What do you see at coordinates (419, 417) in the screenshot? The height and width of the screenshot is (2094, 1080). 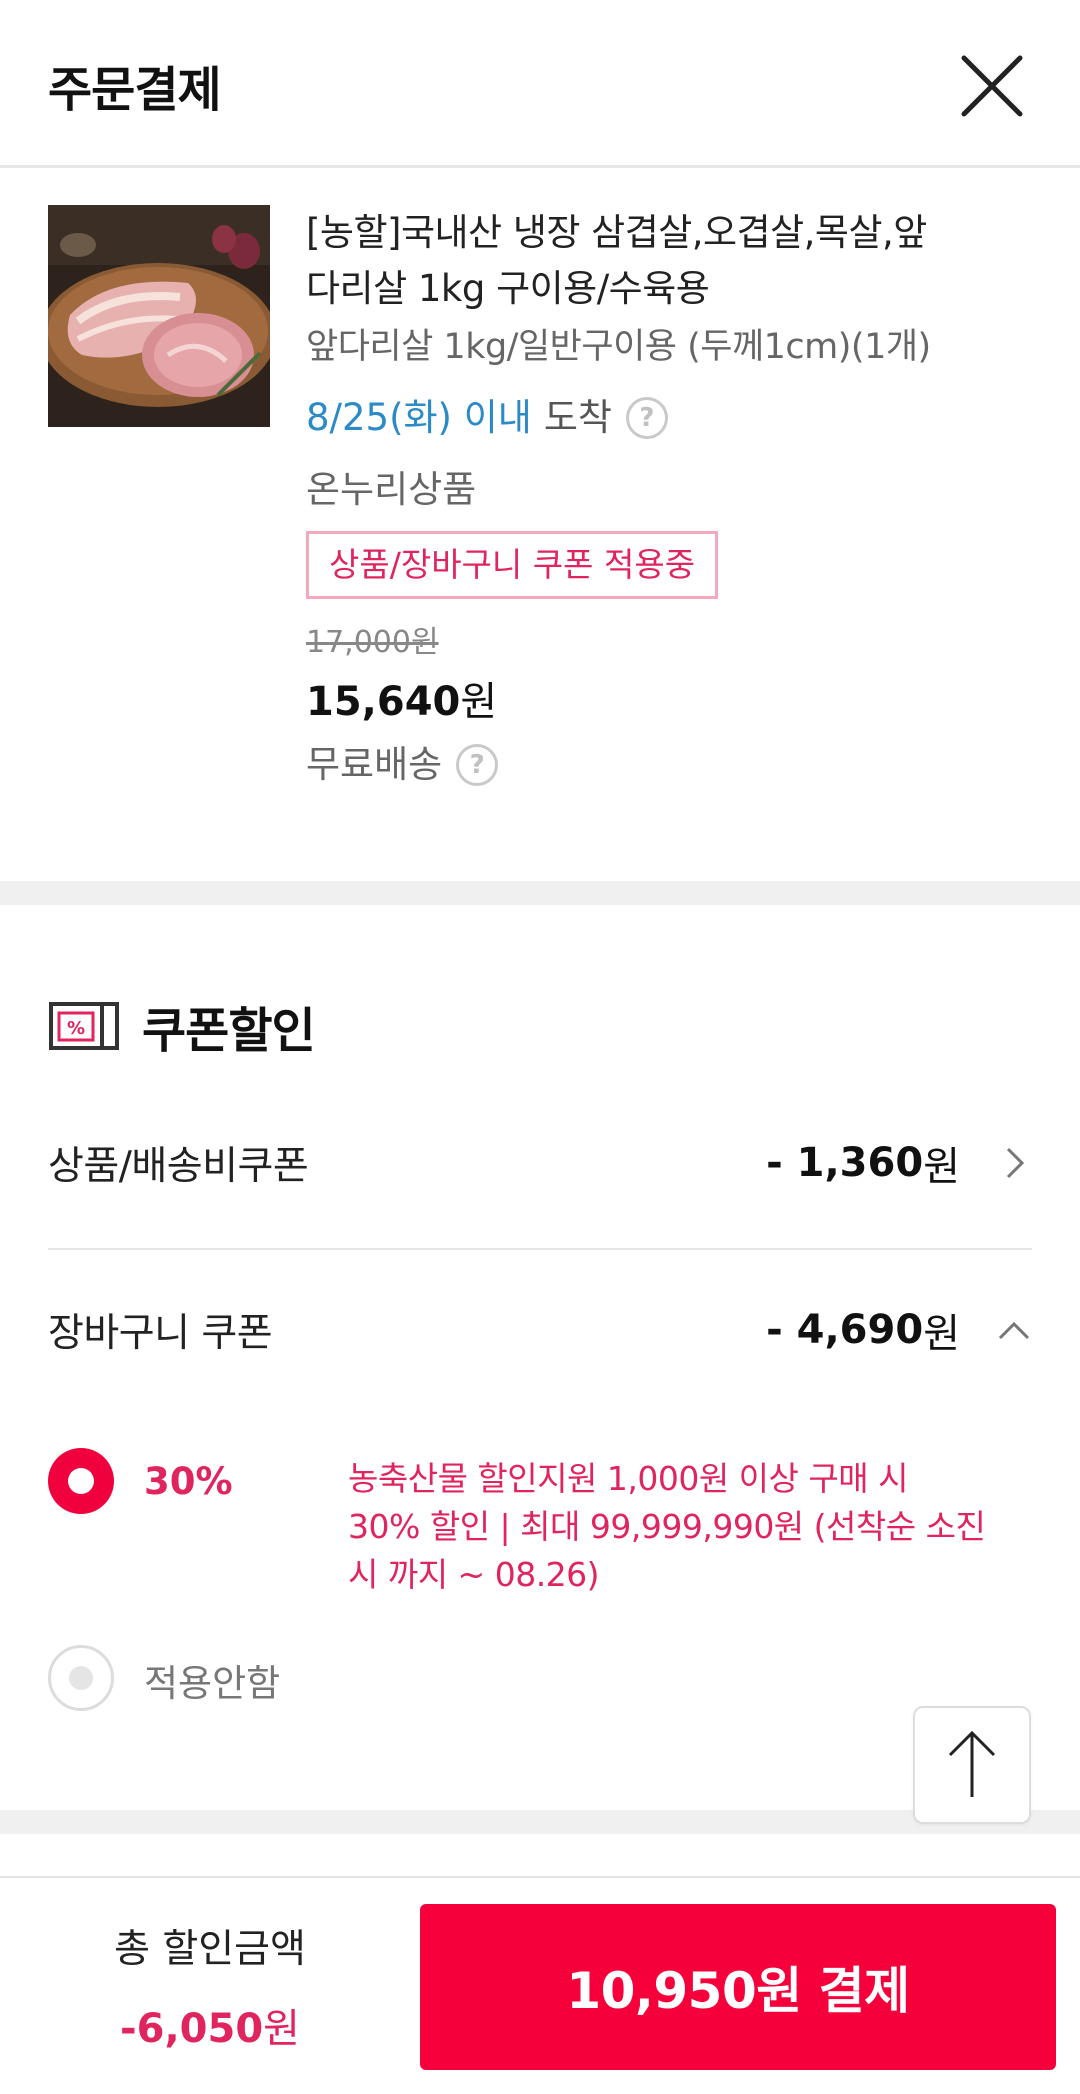 I see `delivery-date: 8/25(화) 이내` at bounding box center [419, 417].